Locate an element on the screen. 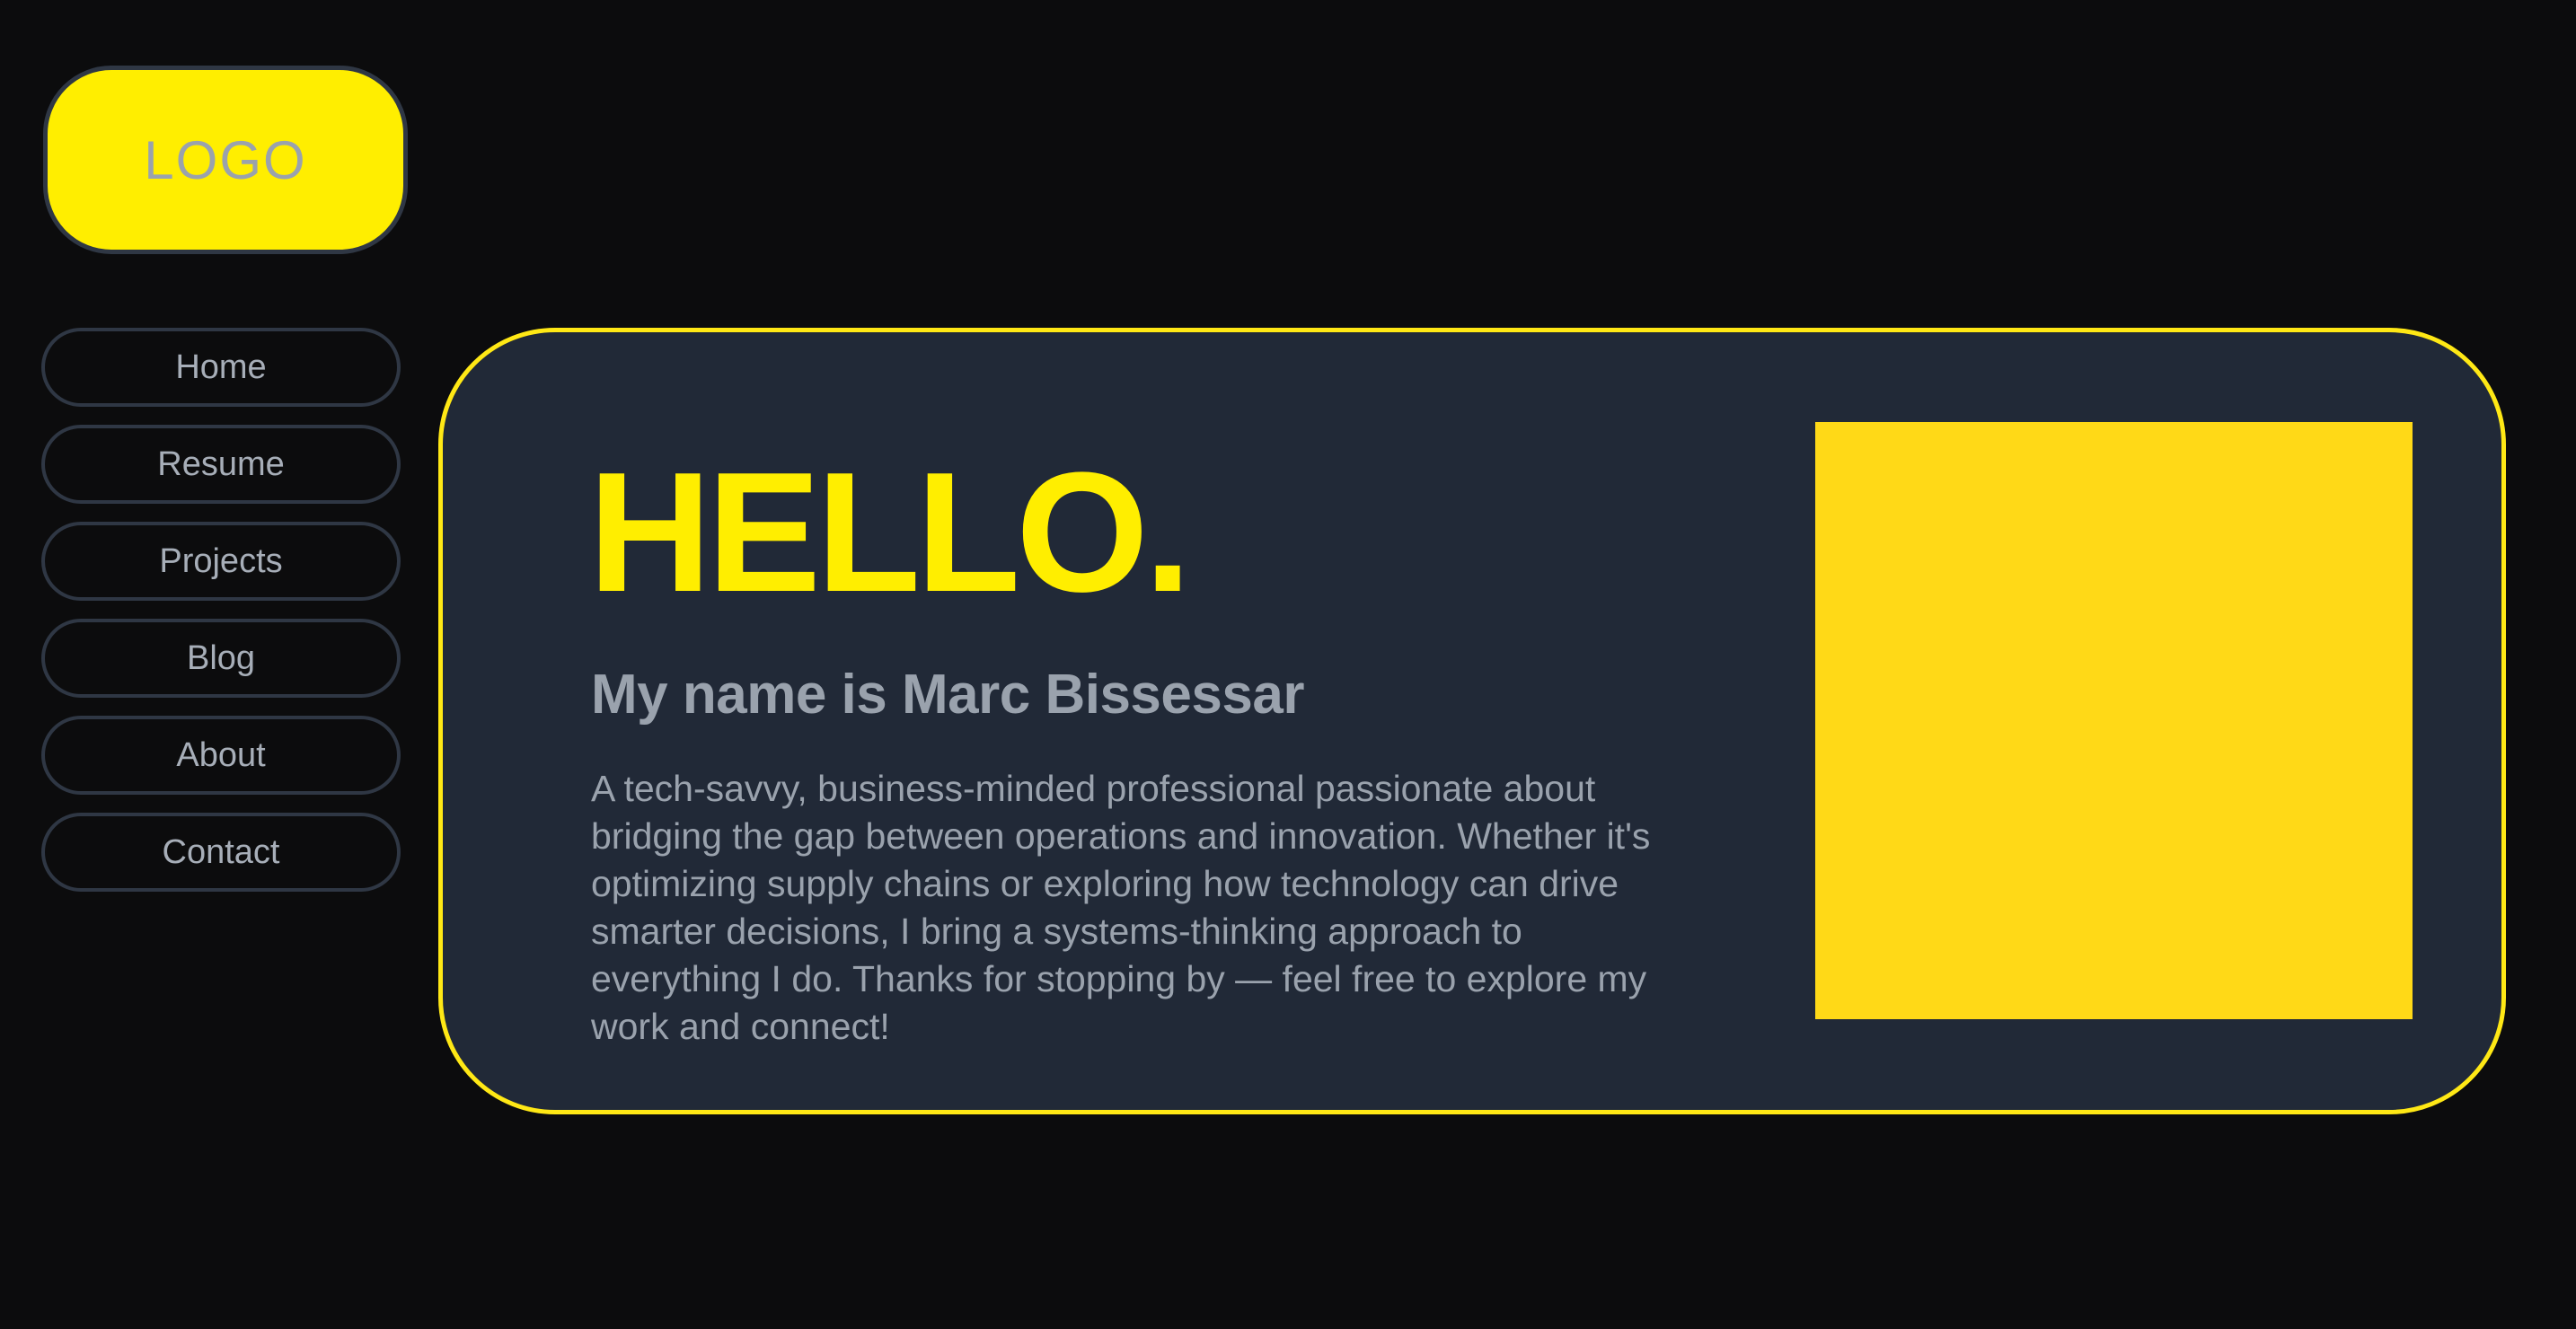  nav-about-button: About is located at coordinates (221, 755).